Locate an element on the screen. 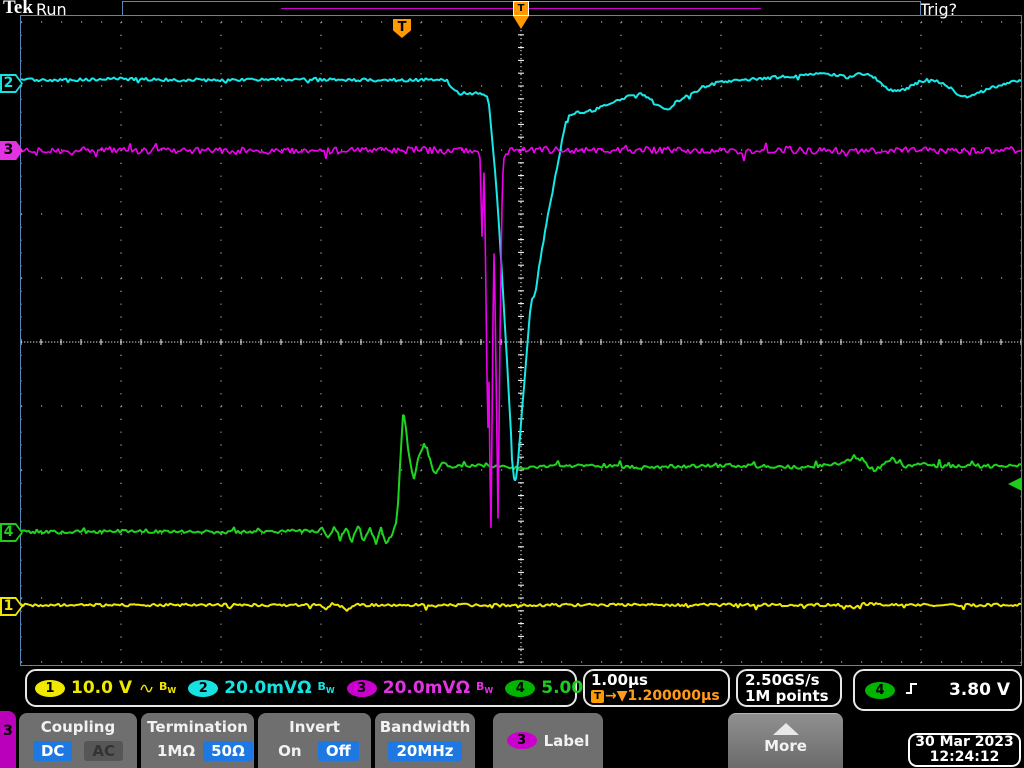  delay-arrow-icon: → is located at coordinates (611, 696).